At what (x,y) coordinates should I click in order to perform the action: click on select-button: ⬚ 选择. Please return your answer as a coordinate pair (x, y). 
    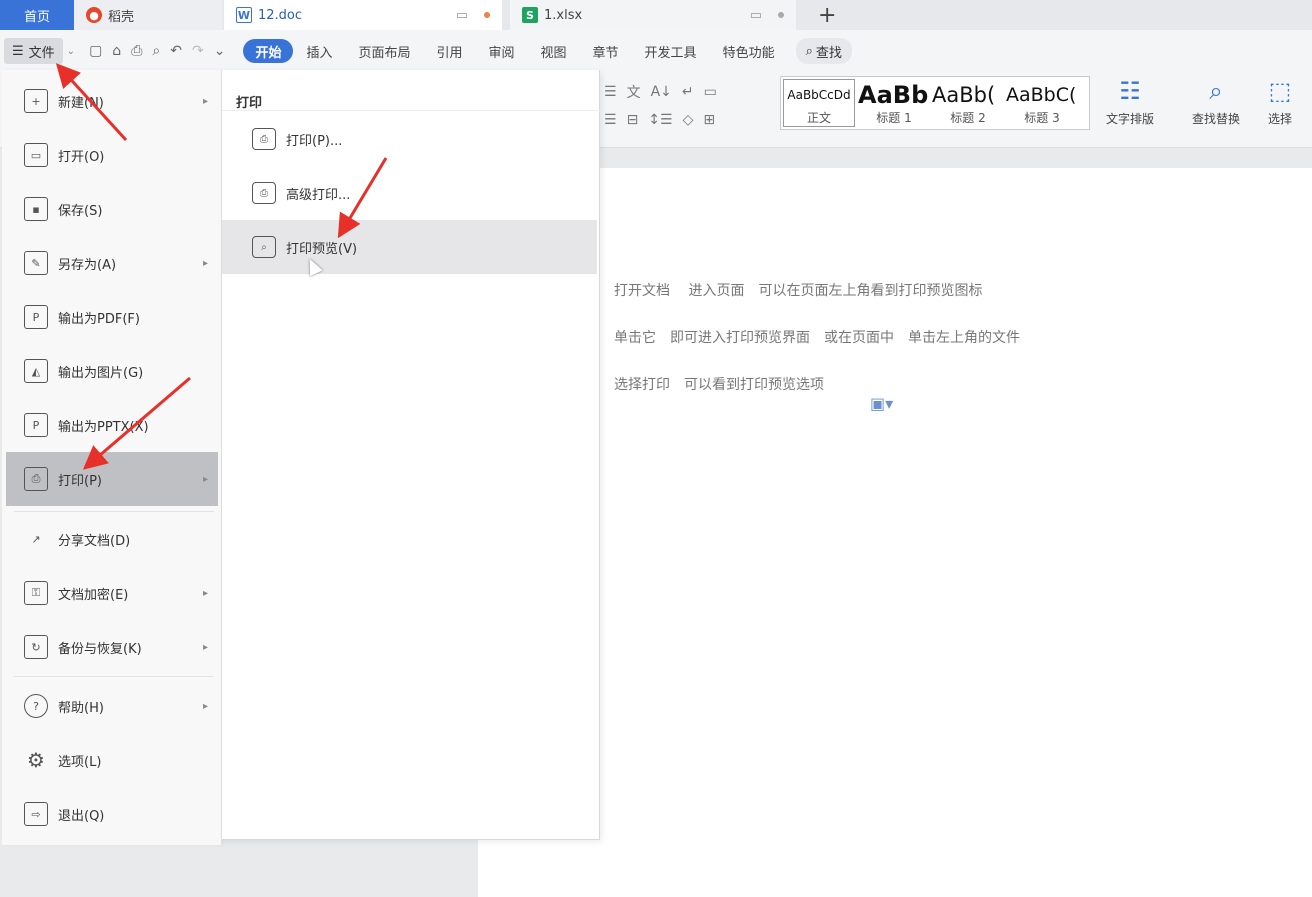
    Looking at the image, I should click on (1280, 101).